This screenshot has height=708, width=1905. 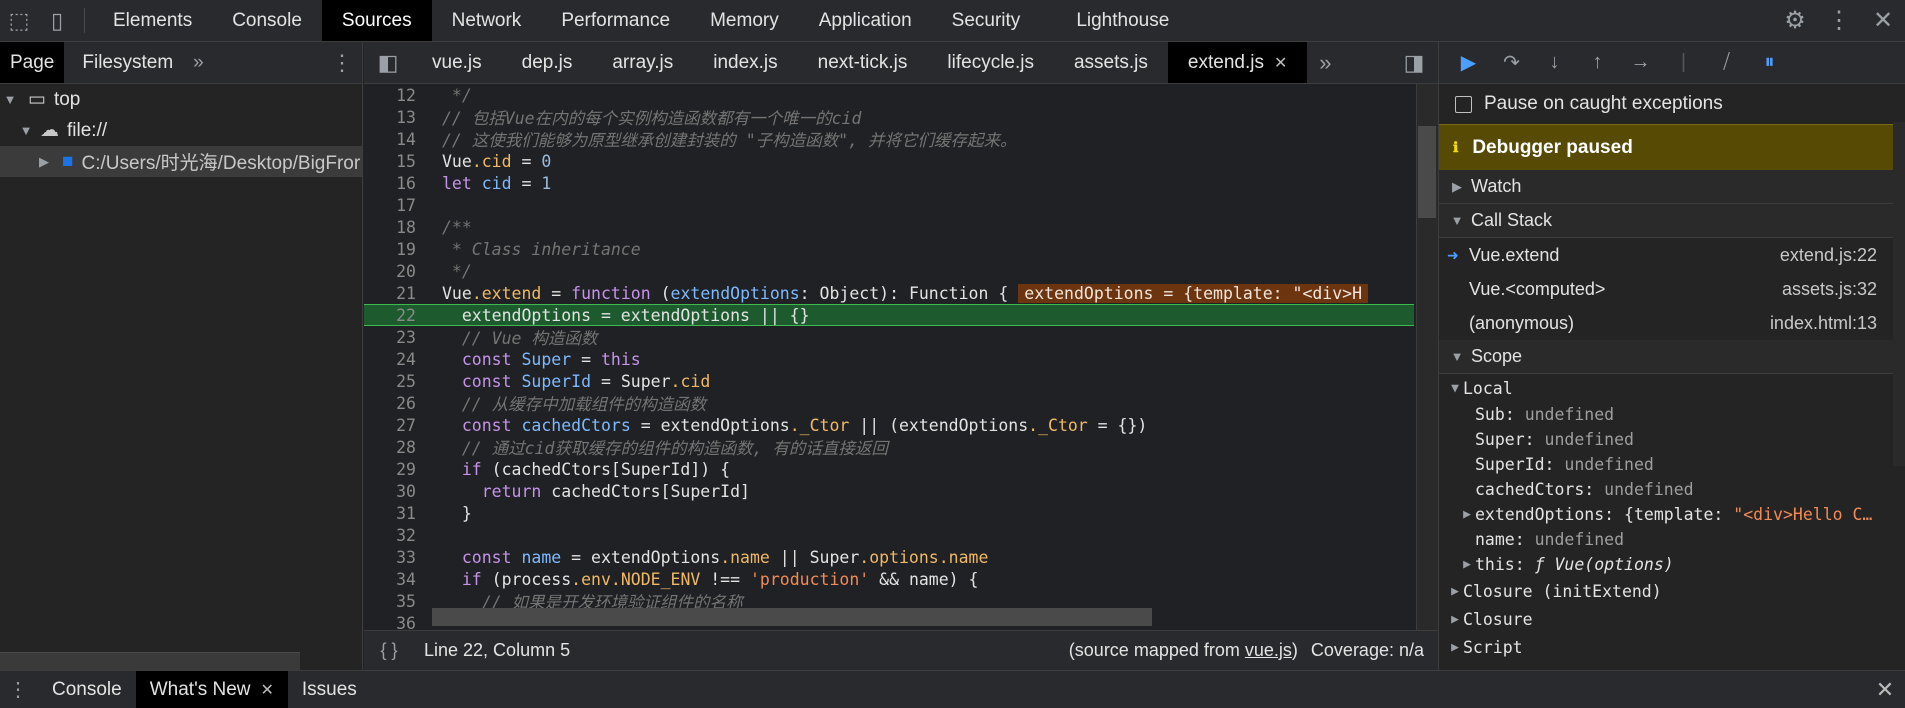 What do you see at coordinates (1672, 489) in the screenshot?
I see `scope-var: cachedCtors: undefined` at bounding box center [1672, 489].